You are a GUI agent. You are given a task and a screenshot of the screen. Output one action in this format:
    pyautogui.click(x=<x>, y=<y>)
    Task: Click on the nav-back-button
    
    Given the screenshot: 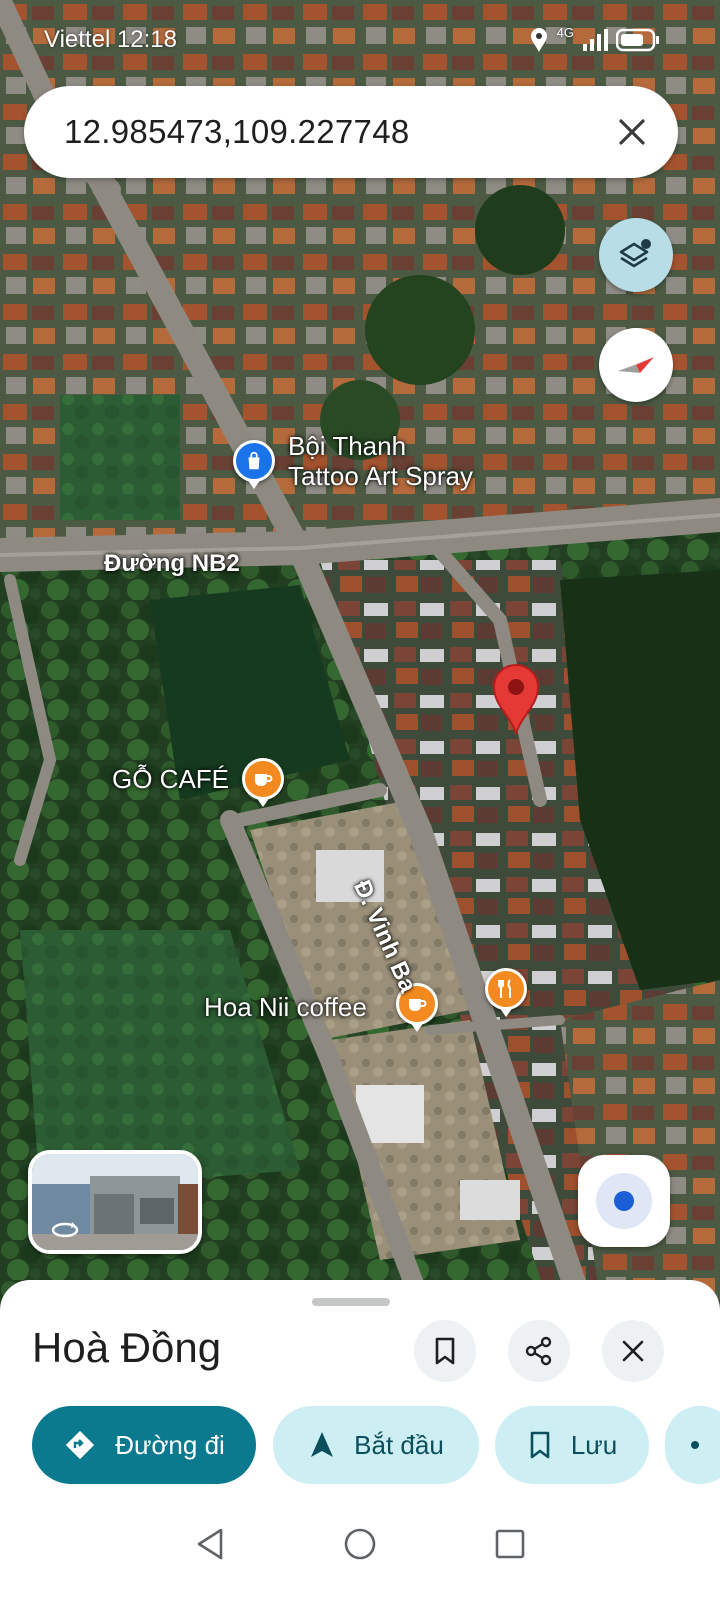 What is the action you would take?
    pyautogui.click(x=210, y=1544)
    